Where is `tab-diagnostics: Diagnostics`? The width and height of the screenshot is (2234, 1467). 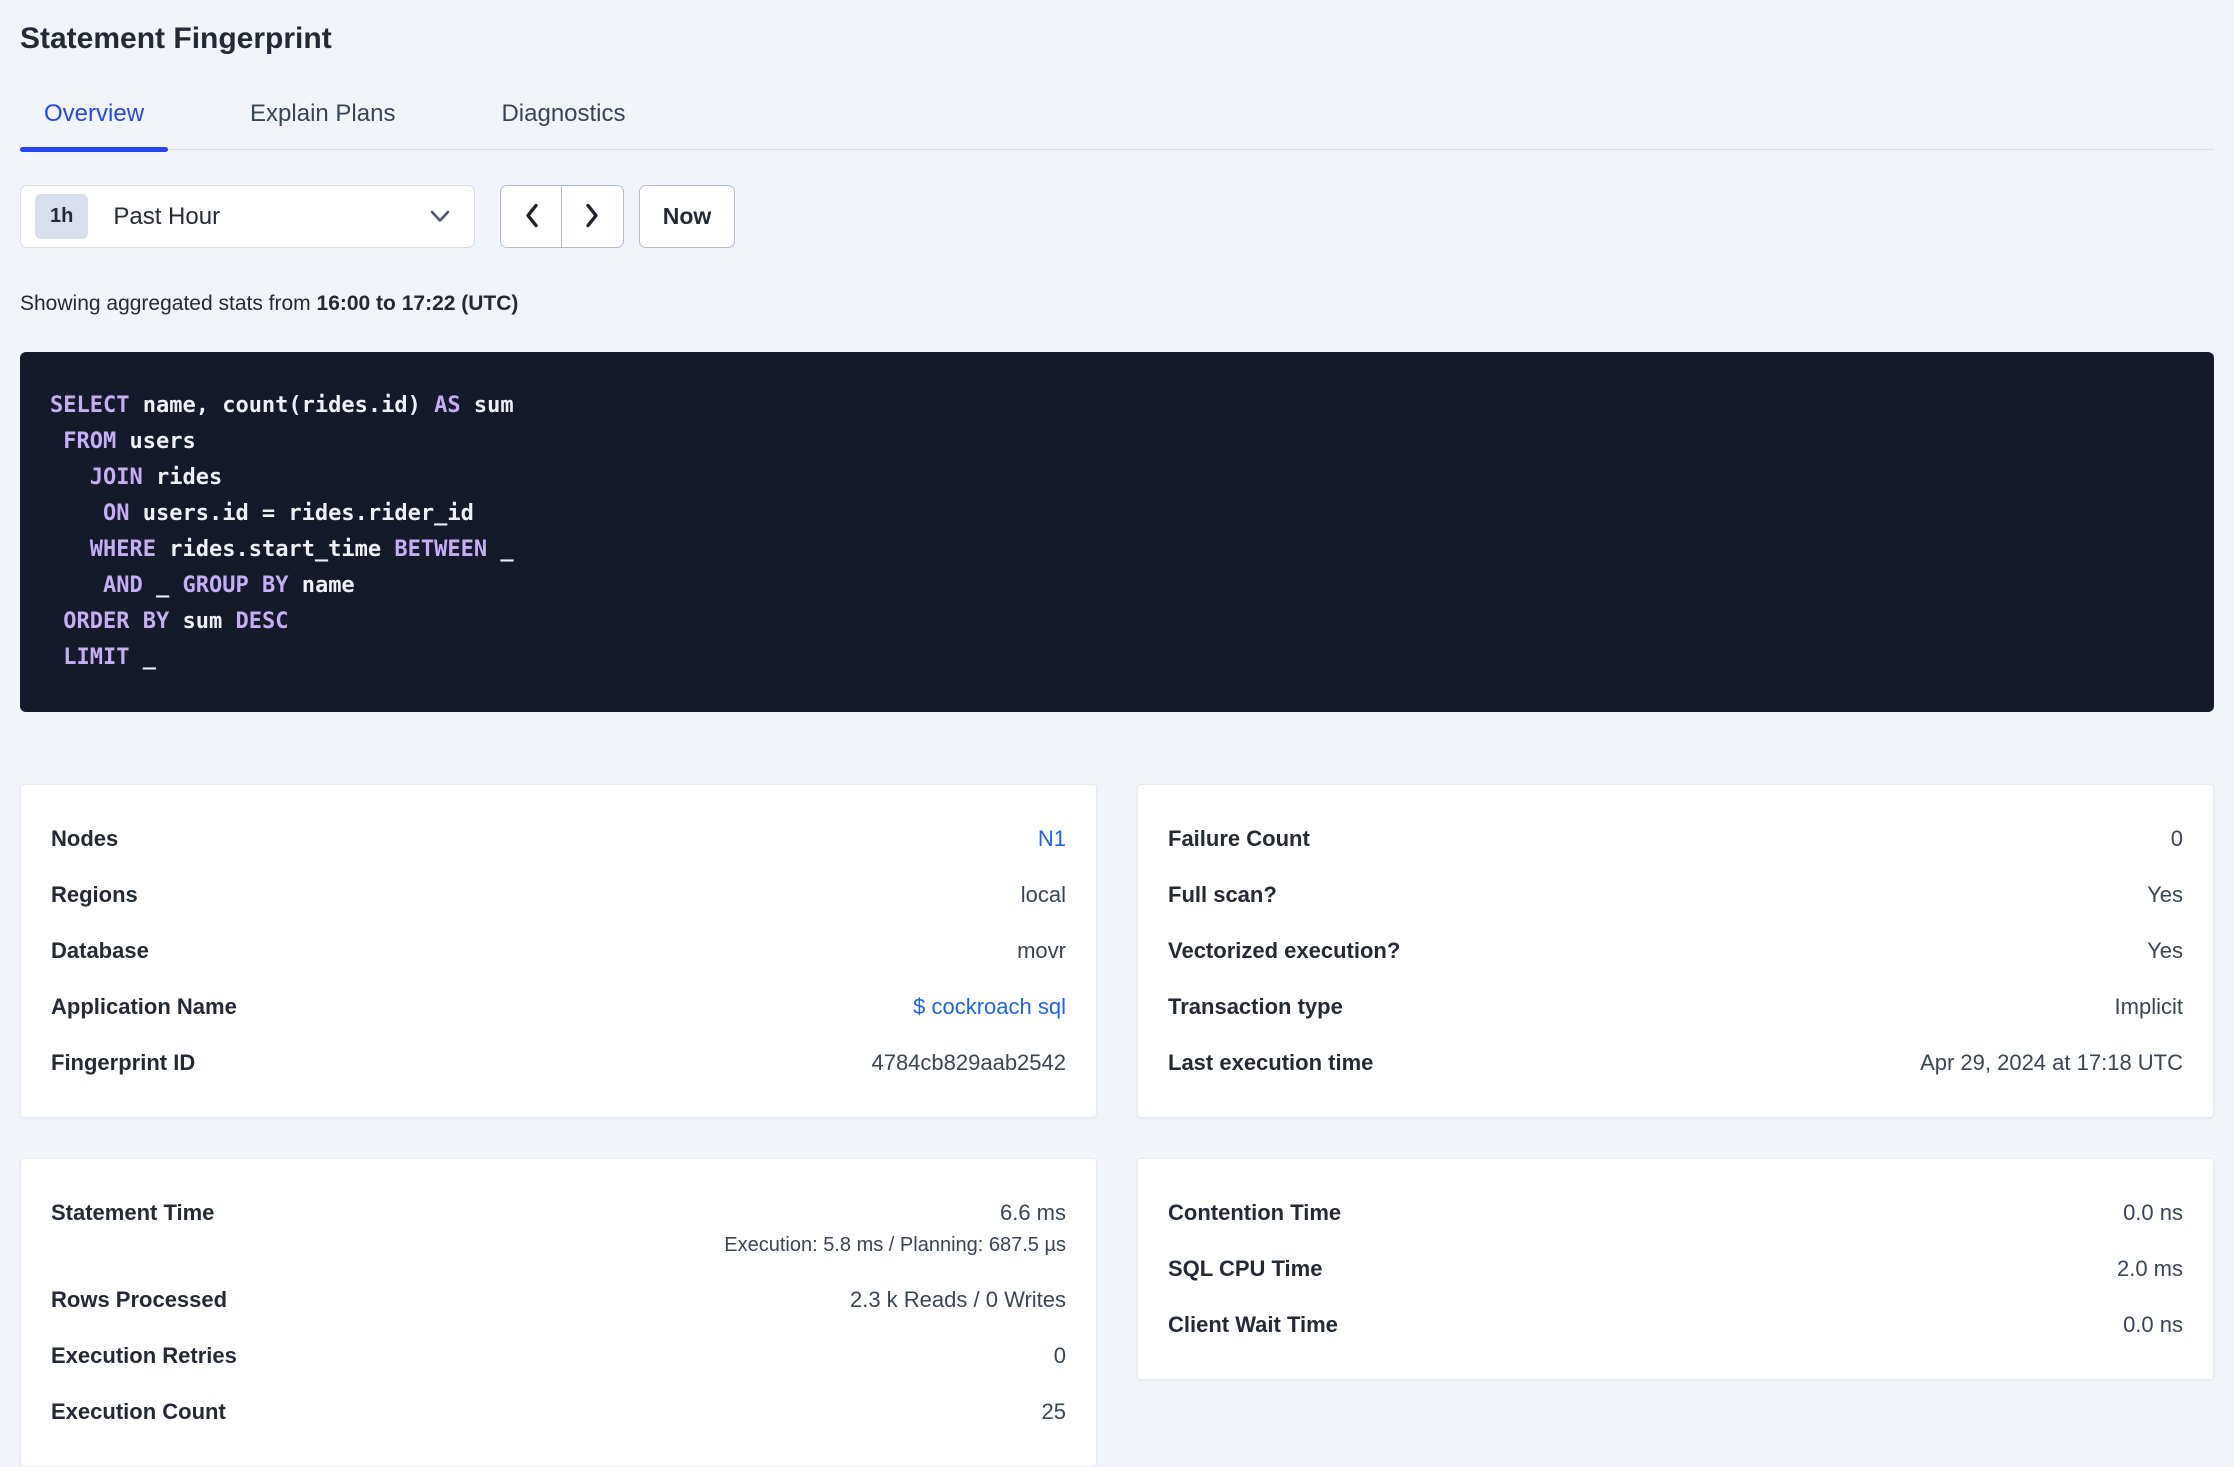 tab-diagnostics: Diagnostics is located at coordinates (563, 124).